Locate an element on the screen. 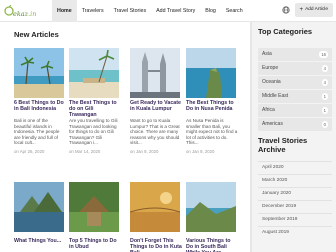 The height and width of the screenshot is (252, 336). category-item: Asia 16 is located at coordinates (295, 54).